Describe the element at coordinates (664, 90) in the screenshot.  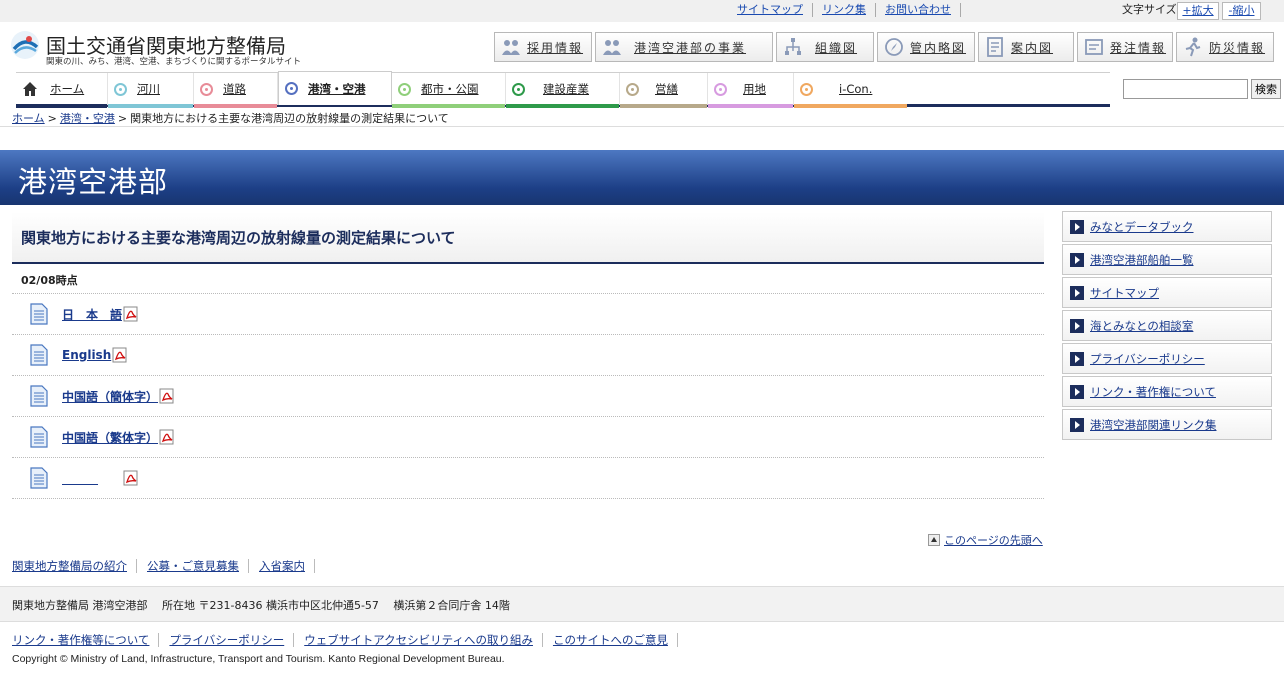
I see `nav-eizen: 営繕` at that location.